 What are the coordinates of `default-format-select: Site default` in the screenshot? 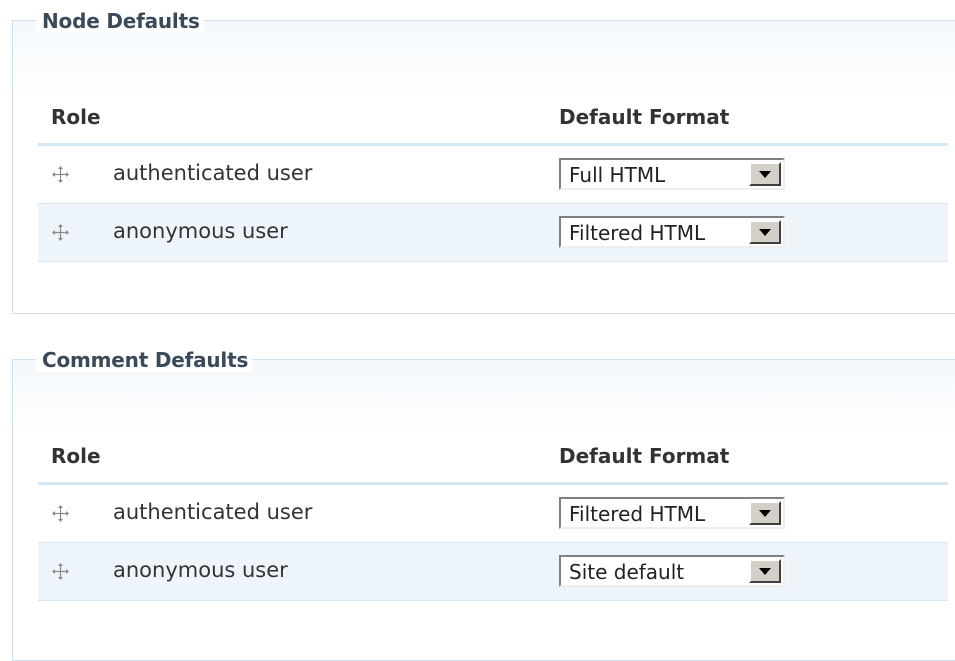 It's located at (672, 571).